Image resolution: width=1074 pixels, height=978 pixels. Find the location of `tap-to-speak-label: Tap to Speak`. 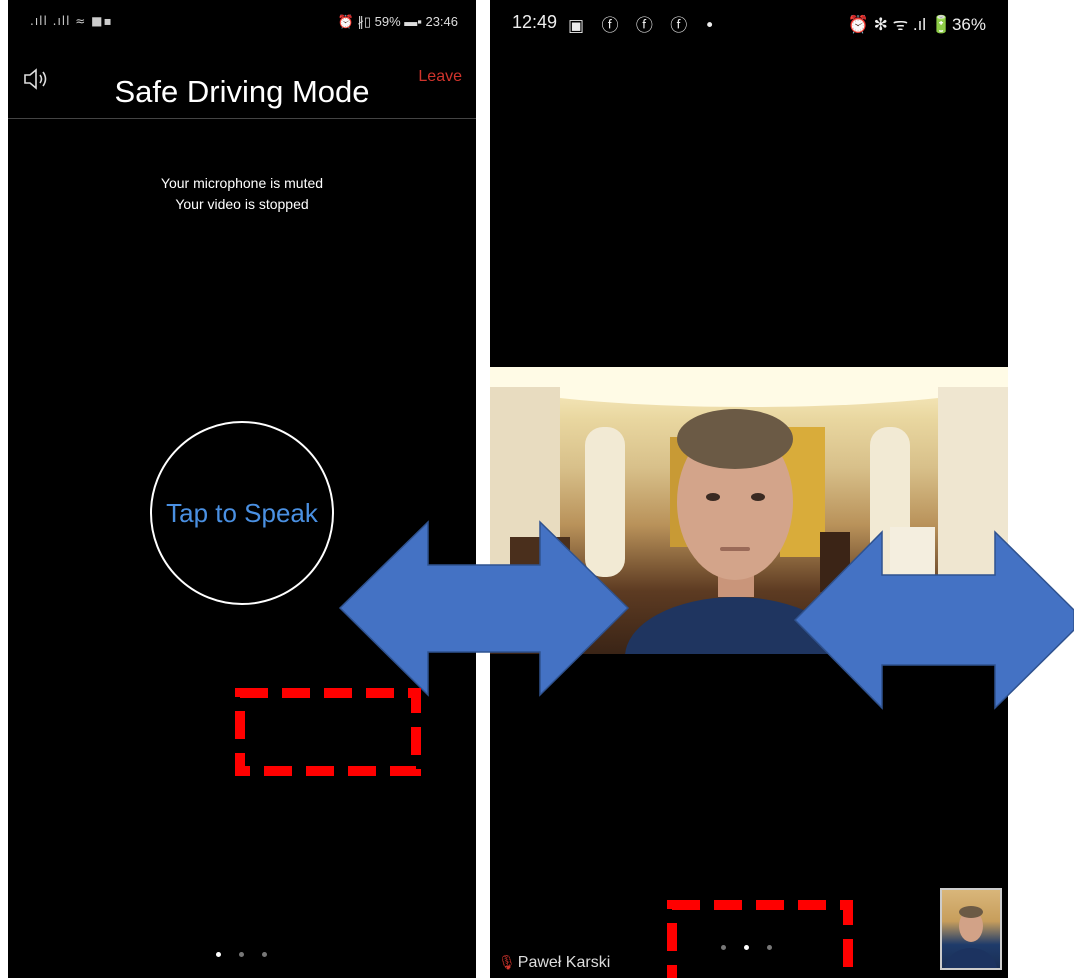

tap-to-speak-label: Tap to Speak is located at coordinates (242, 512).